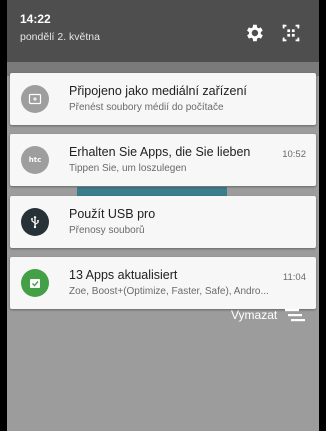 The width and height of the screenshot is (326, 431). Describe the element at coordinates (294, 154) in the screenshot. I see `notification-time: 10:52` at that location.